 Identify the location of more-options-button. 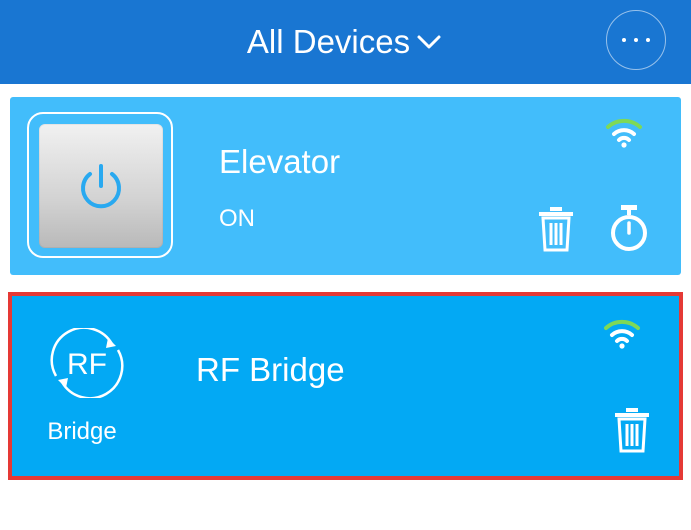
(636, 40).